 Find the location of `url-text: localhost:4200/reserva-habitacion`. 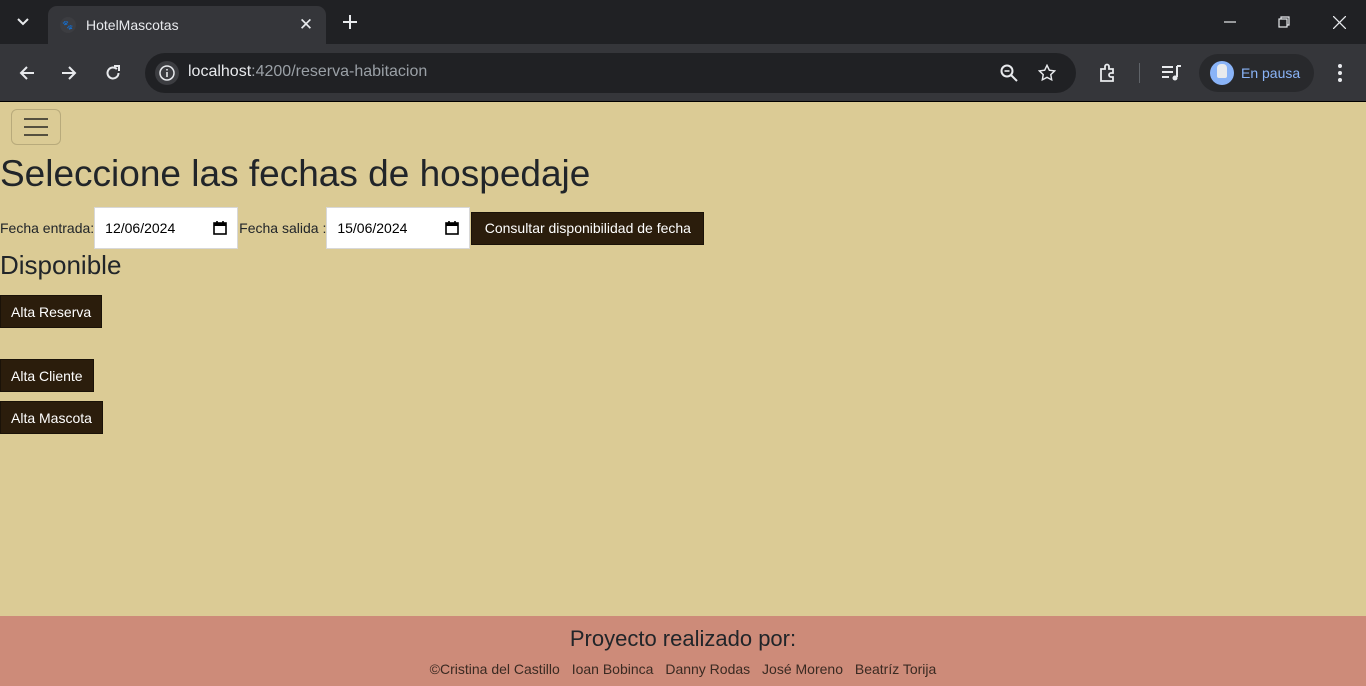

url-text: localhost:4200/reserva-habitacion is located at coordinates (307, 72).